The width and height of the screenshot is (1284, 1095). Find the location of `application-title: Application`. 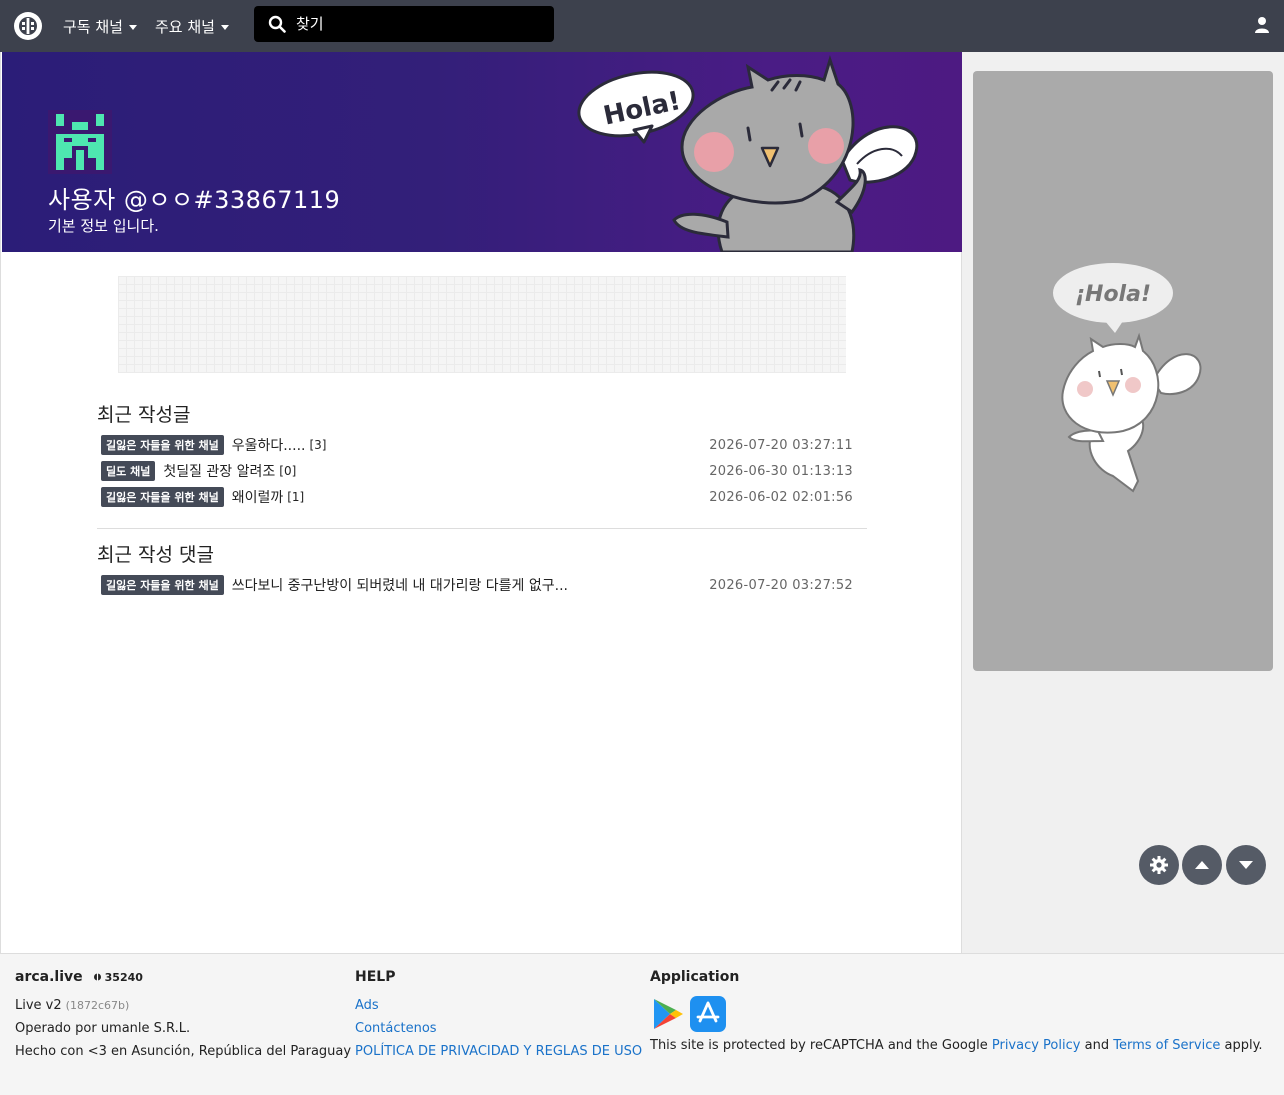

application-title: Application is located at coordinates (695, 977).